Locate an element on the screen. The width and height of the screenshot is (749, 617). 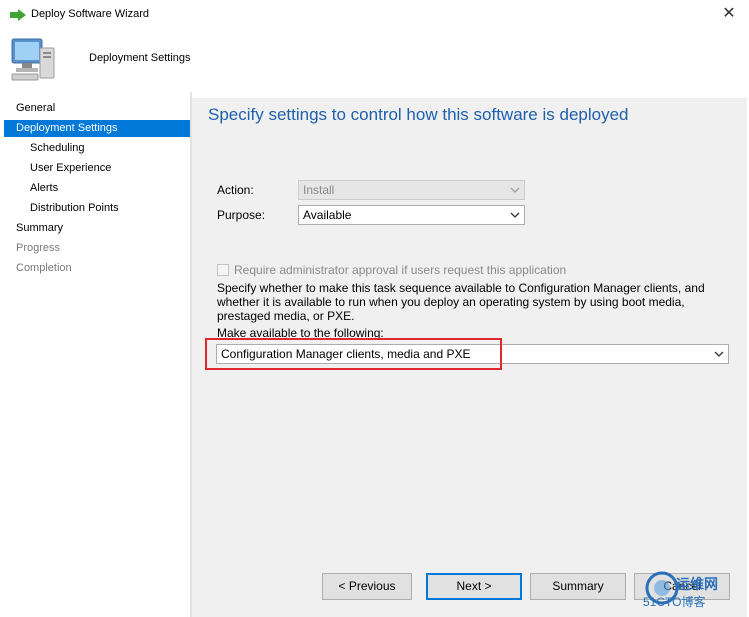
title-bar: Deploy Software Wizard ✕ is located at coordinates (374, 15).